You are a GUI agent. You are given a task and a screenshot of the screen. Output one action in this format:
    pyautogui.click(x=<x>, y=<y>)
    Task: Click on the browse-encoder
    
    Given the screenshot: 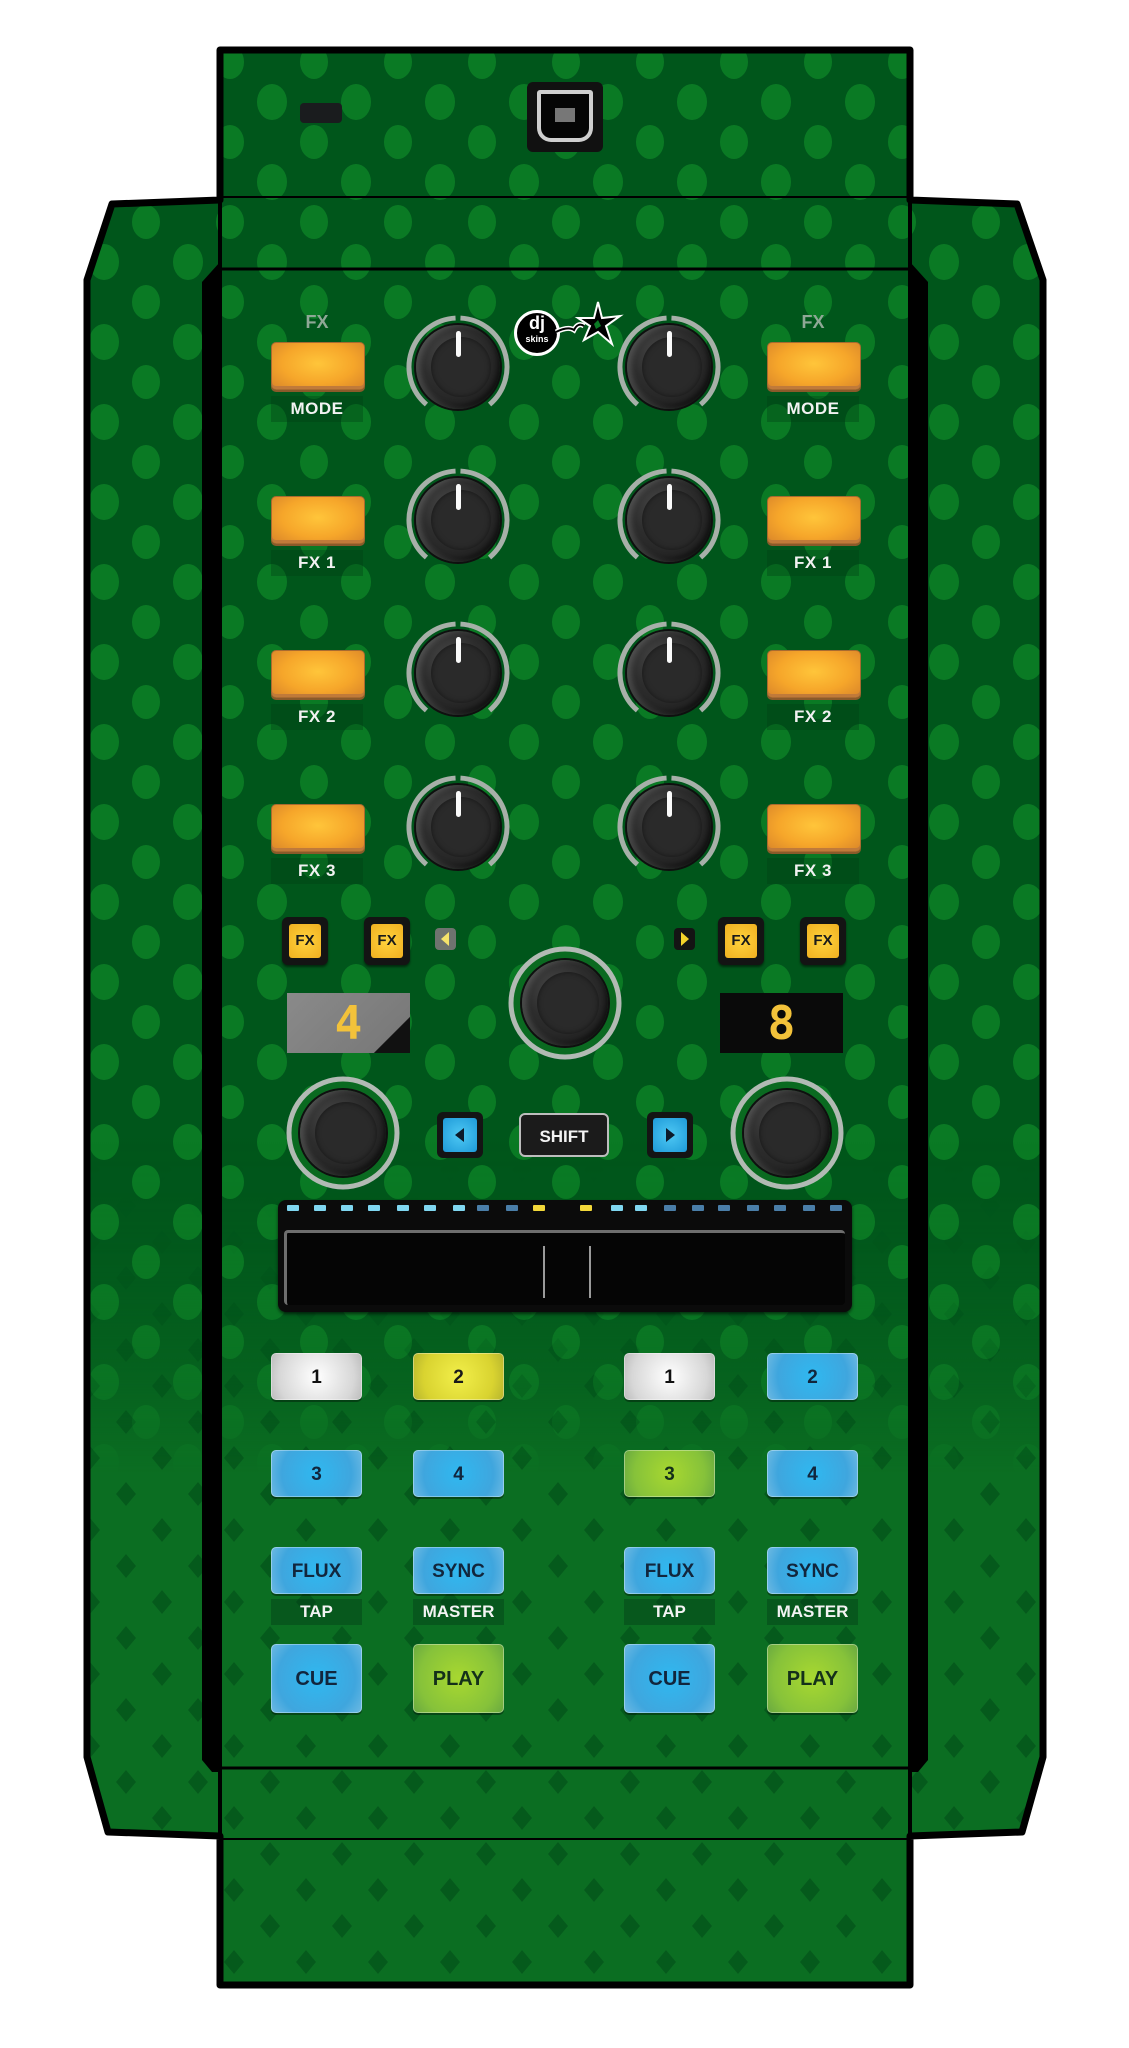 What is the action you would take?
    pyautogui.click(x=565, y=1003)
    